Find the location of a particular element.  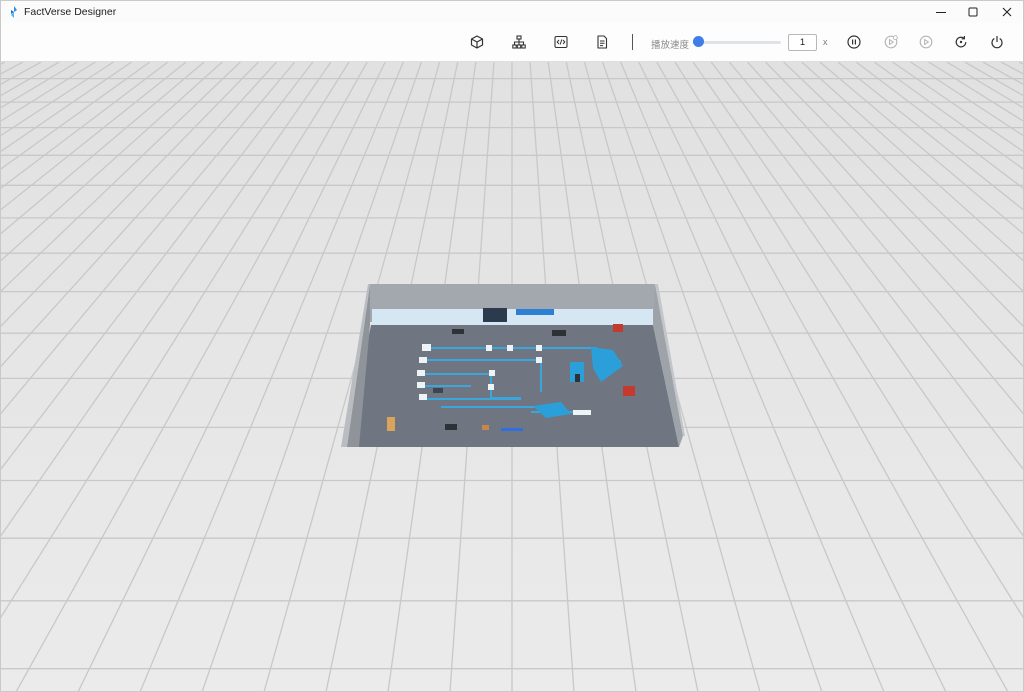

maximize-icon is located at coordinates (973, 12).